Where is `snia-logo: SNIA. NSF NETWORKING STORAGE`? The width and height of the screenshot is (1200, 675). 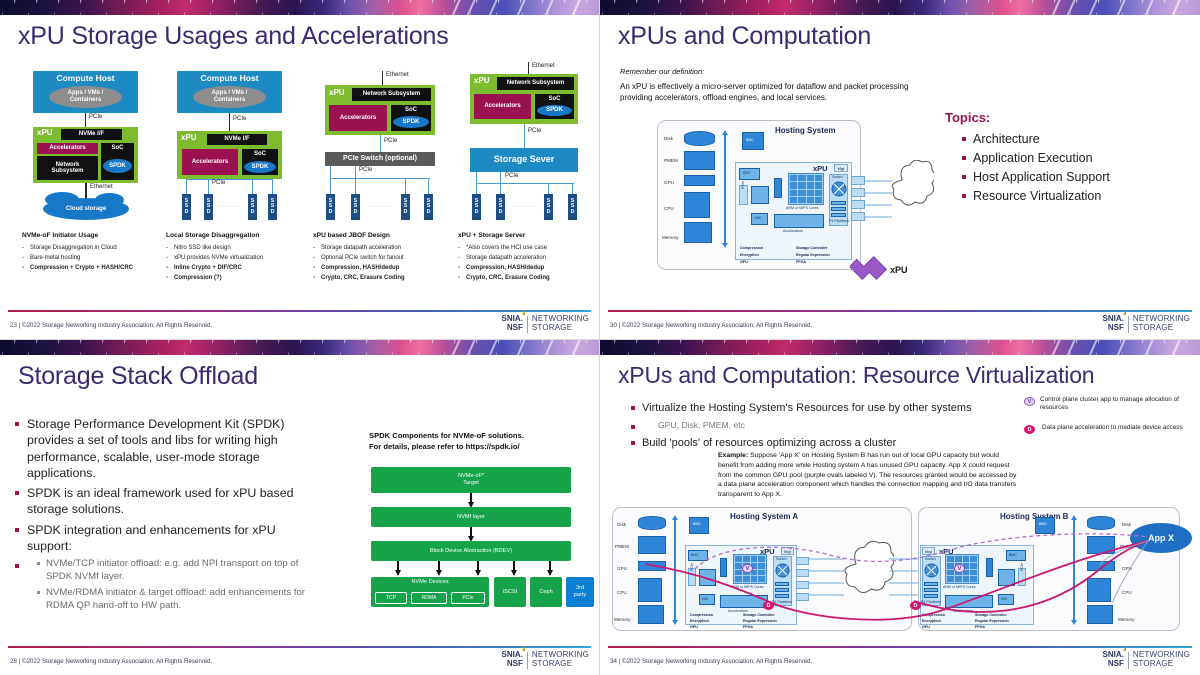 snia-logo: SNIA. NSF NETWORKING STORAGE is located at coordinates (545, 321).